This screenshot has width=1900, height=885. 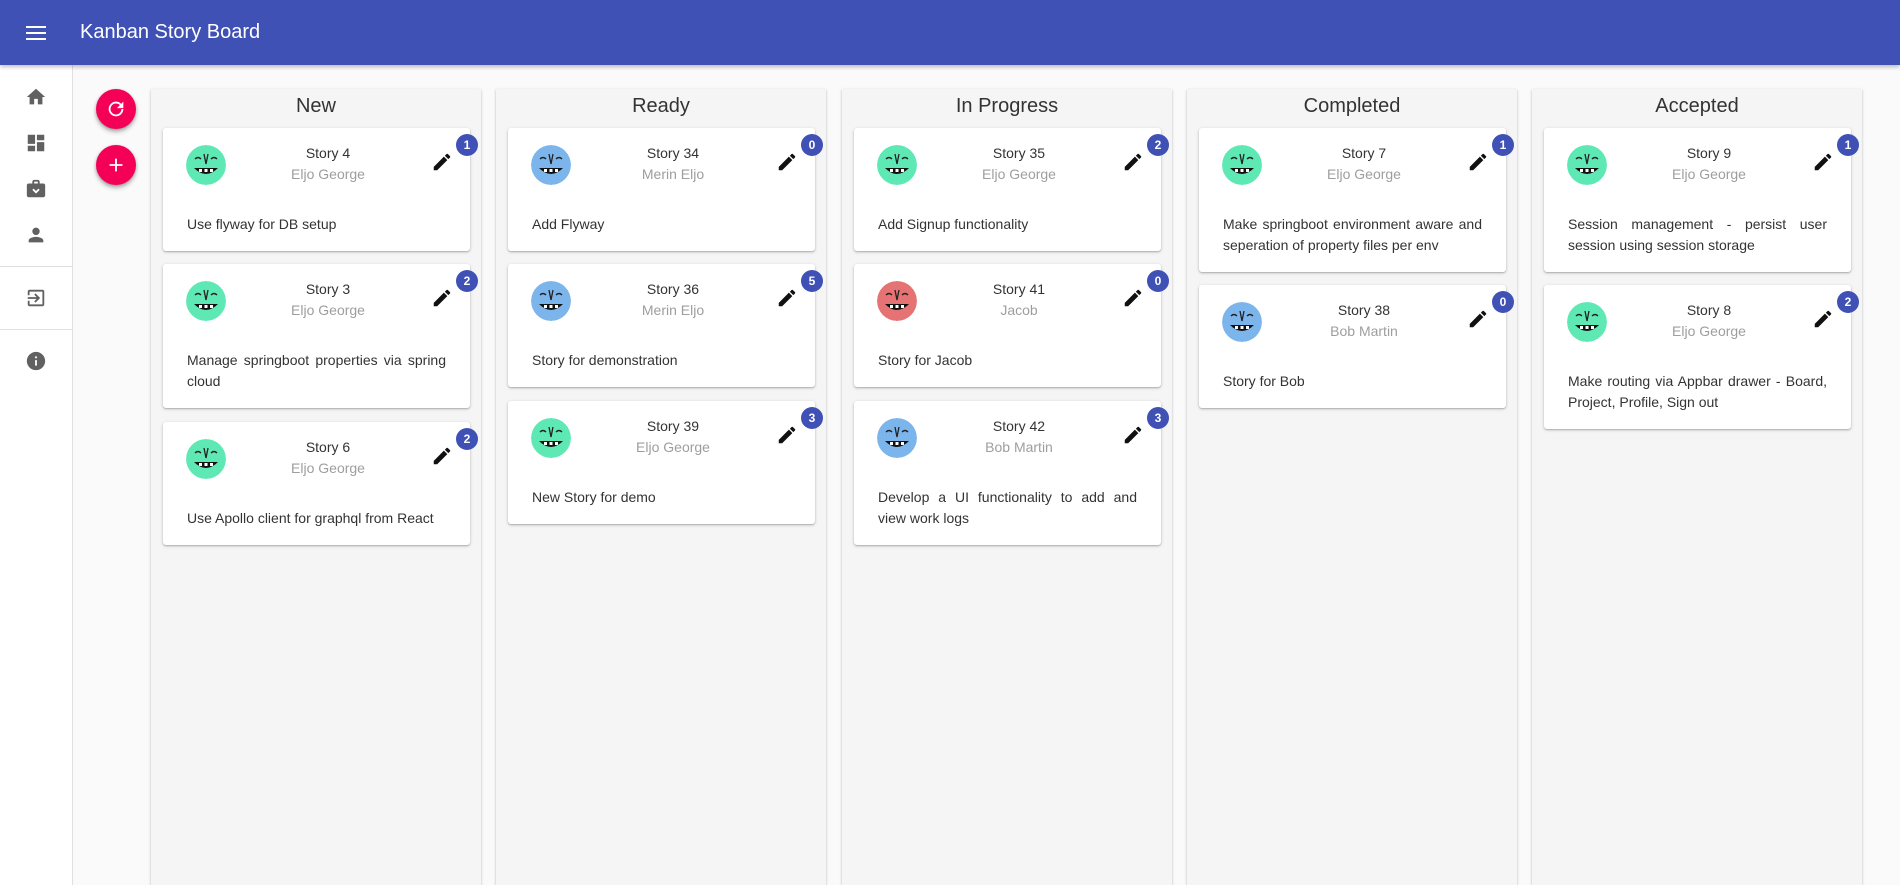 I want to click on story-card: Story 34 Merin Eljo 0 Add Flyway, so click(x=665, y=189).